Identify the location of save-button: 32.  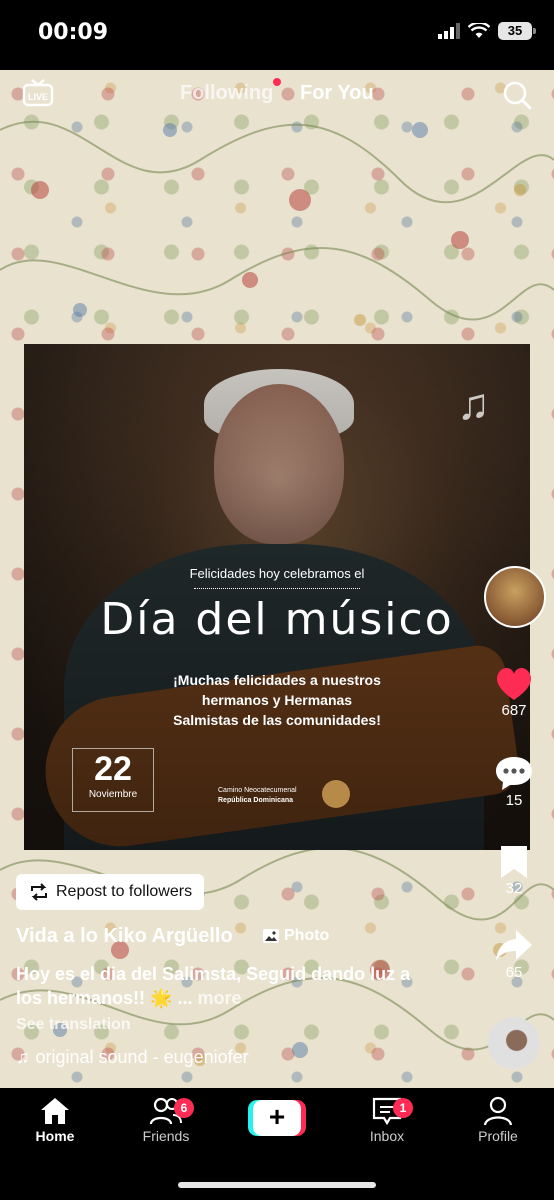
(514, 870).